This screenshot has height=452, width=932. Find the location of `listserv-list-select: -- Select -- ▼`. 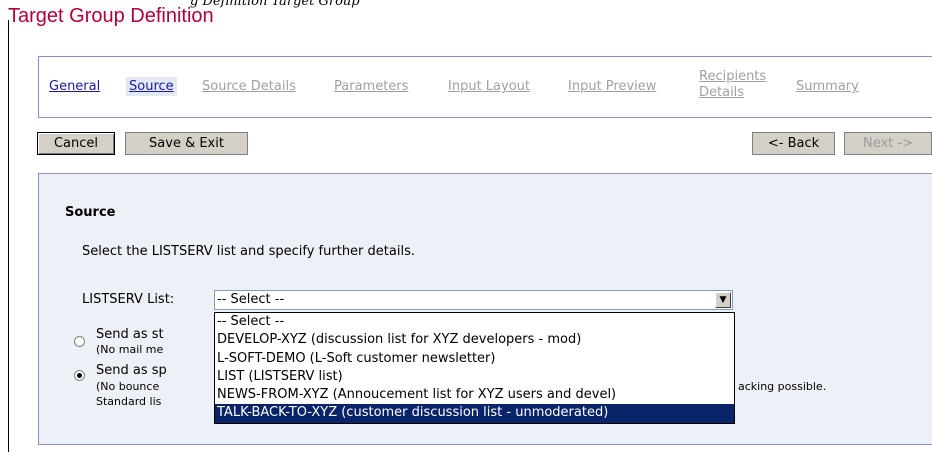

listserv-list-select: -- Select -- ▼ is located at coordinates (473, 300).